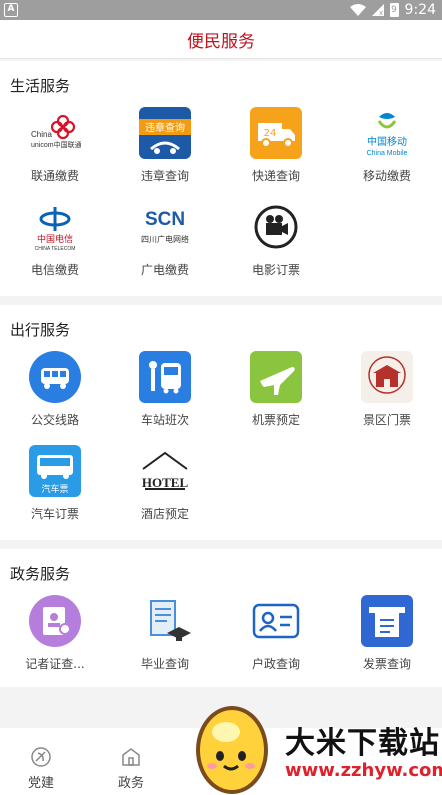 The height and width of the screenshot is (795, 442). What do you see at coordinates (165, 471) in the screenshot?
I see `hotel-icon: HOTEL` at bounding box center [165, 471].